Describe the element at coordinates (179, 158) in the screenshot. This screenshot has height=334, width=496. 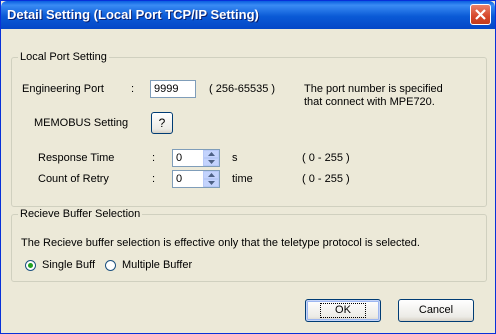
I see `response-time-value: 0` at that location.